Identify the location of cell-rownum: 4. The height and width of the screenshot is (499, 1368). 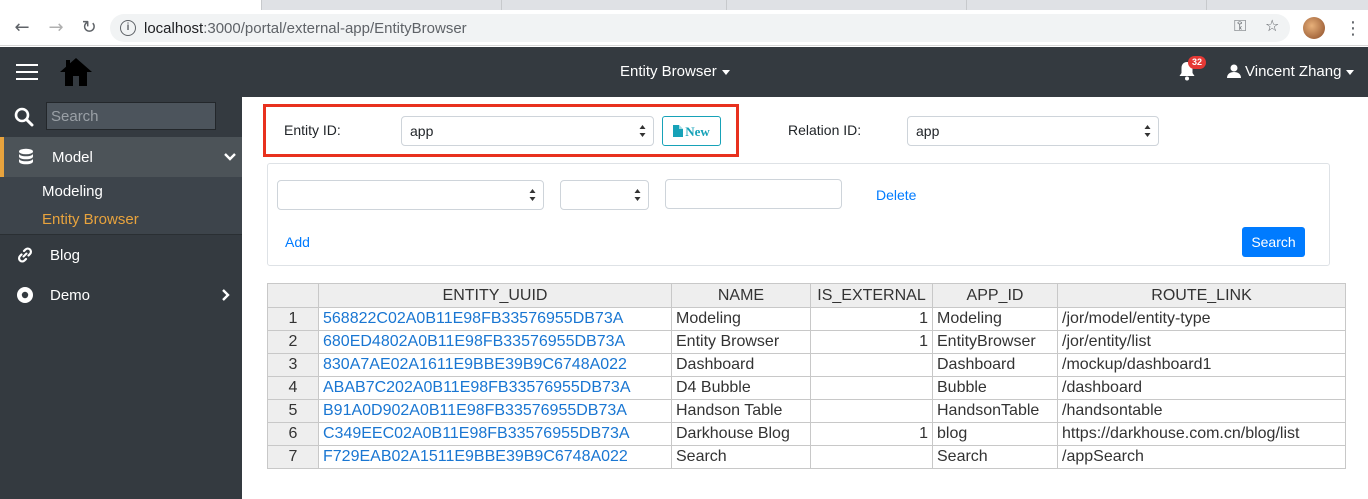
(293, 388).